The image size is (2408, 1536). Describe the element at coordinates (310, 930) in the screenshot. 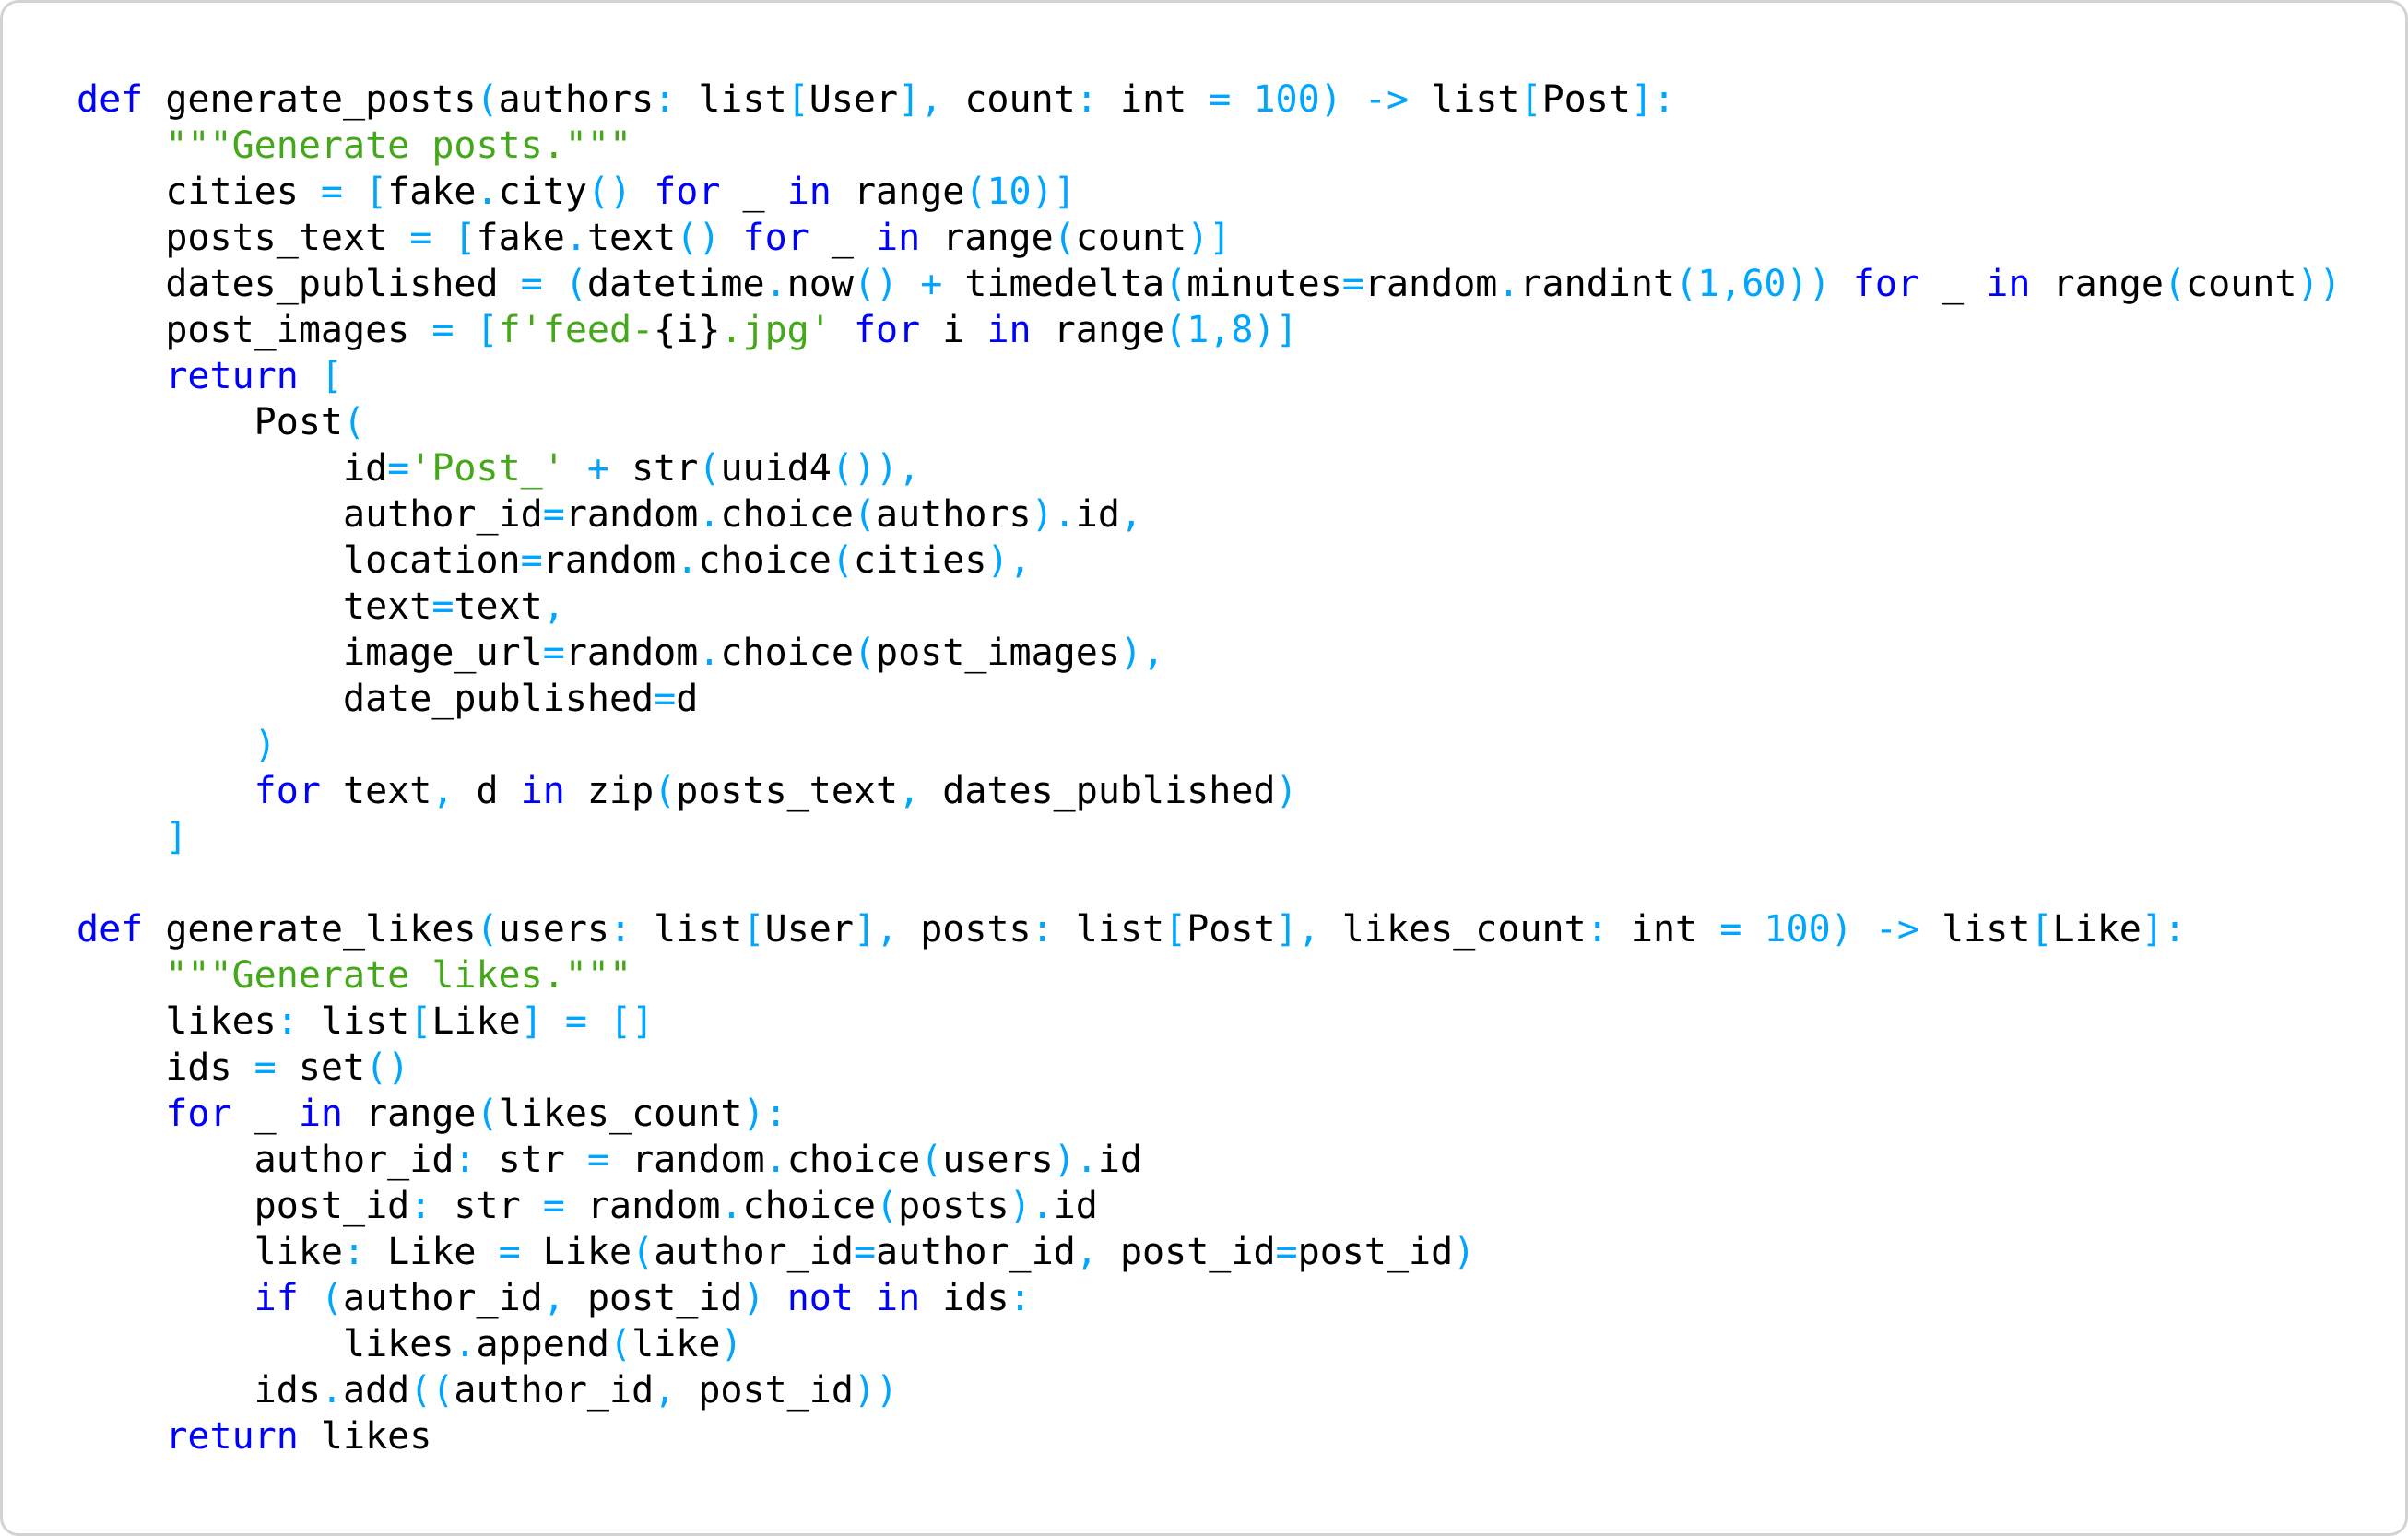

I see `code-token: generate_likes` at that location.